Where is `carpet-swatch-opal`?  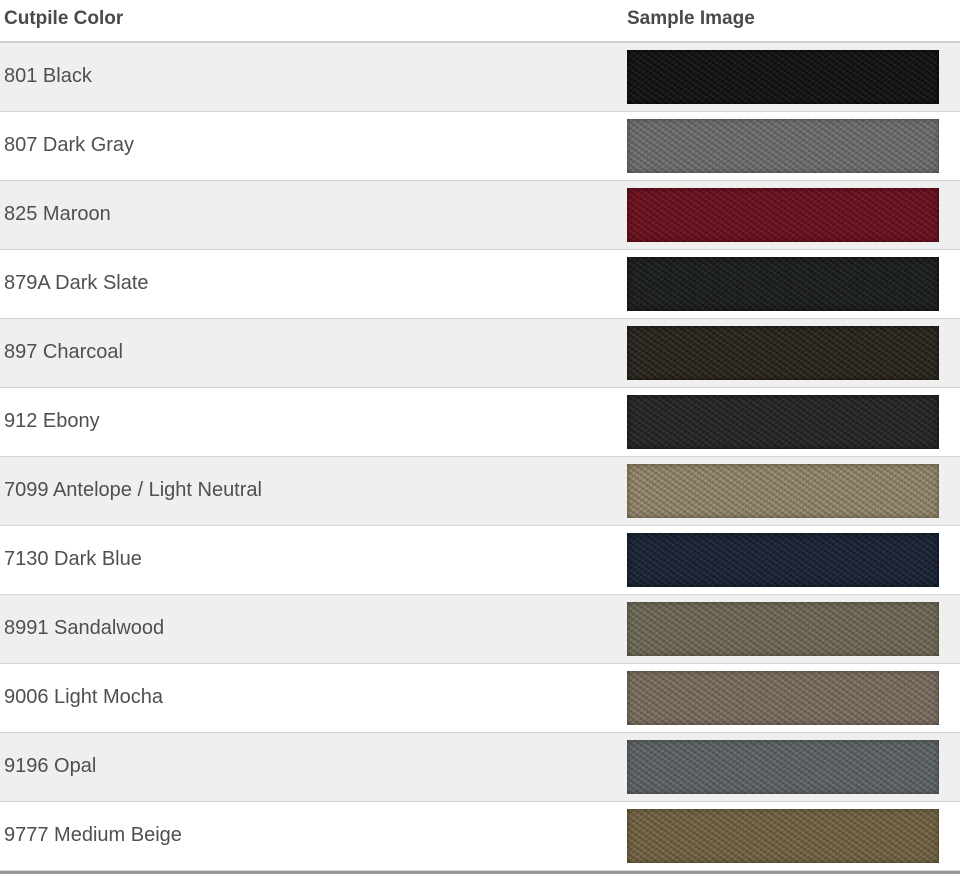
carpet-swatch-opal is located at coordinates (783, 767).